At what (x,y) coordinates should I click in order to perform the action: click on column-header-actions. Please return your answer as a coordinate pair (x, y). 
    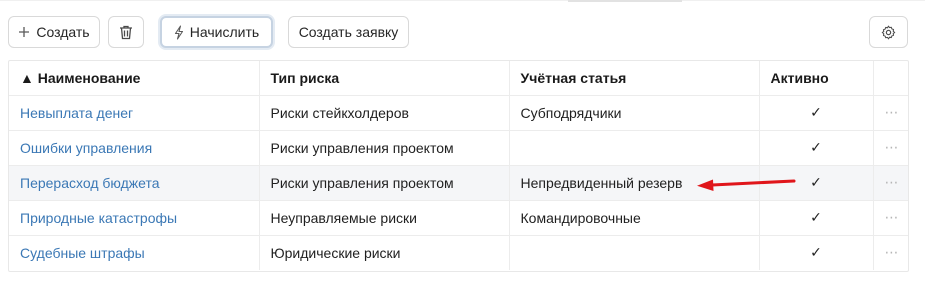
    Looking at the image, I should click on (890, 78).